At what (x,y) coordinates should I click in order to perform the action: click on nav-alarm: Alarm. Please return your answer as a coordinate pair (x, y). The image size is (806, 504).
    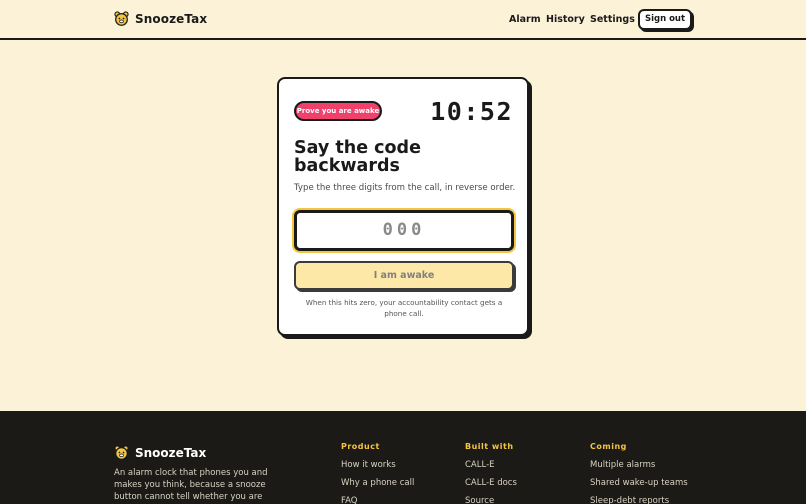
    Looking at the image, I should click on (525, 19).